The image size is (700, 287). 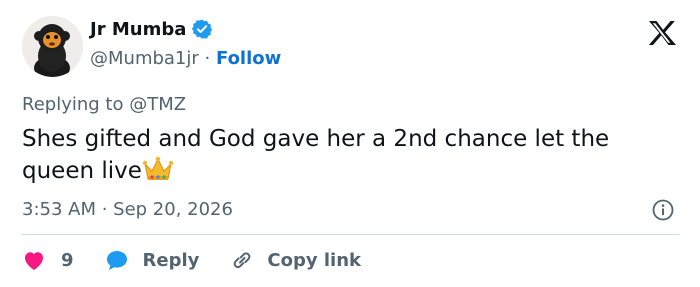 I want to click on avatar, so click(x=52, y=46).